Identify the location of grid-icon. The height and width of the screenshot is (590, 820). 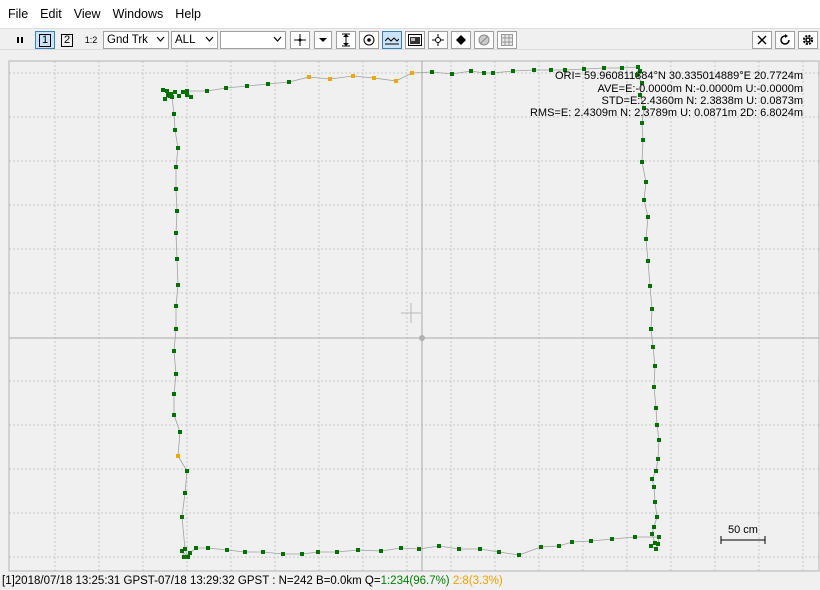
(507, 40).